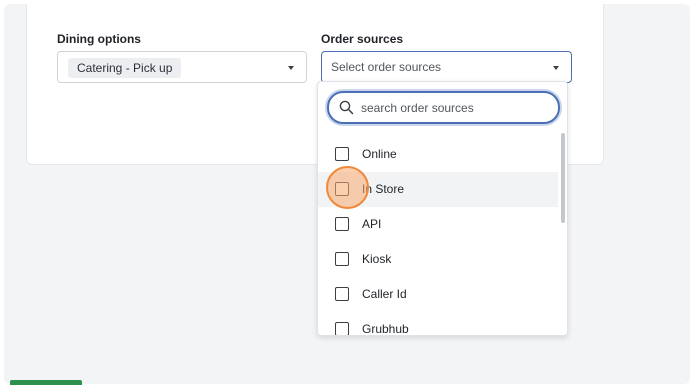 The image size is (693, 385). Describe the element at coordinates (346, 107) in the screenshot. I see `search-icon` at that location.